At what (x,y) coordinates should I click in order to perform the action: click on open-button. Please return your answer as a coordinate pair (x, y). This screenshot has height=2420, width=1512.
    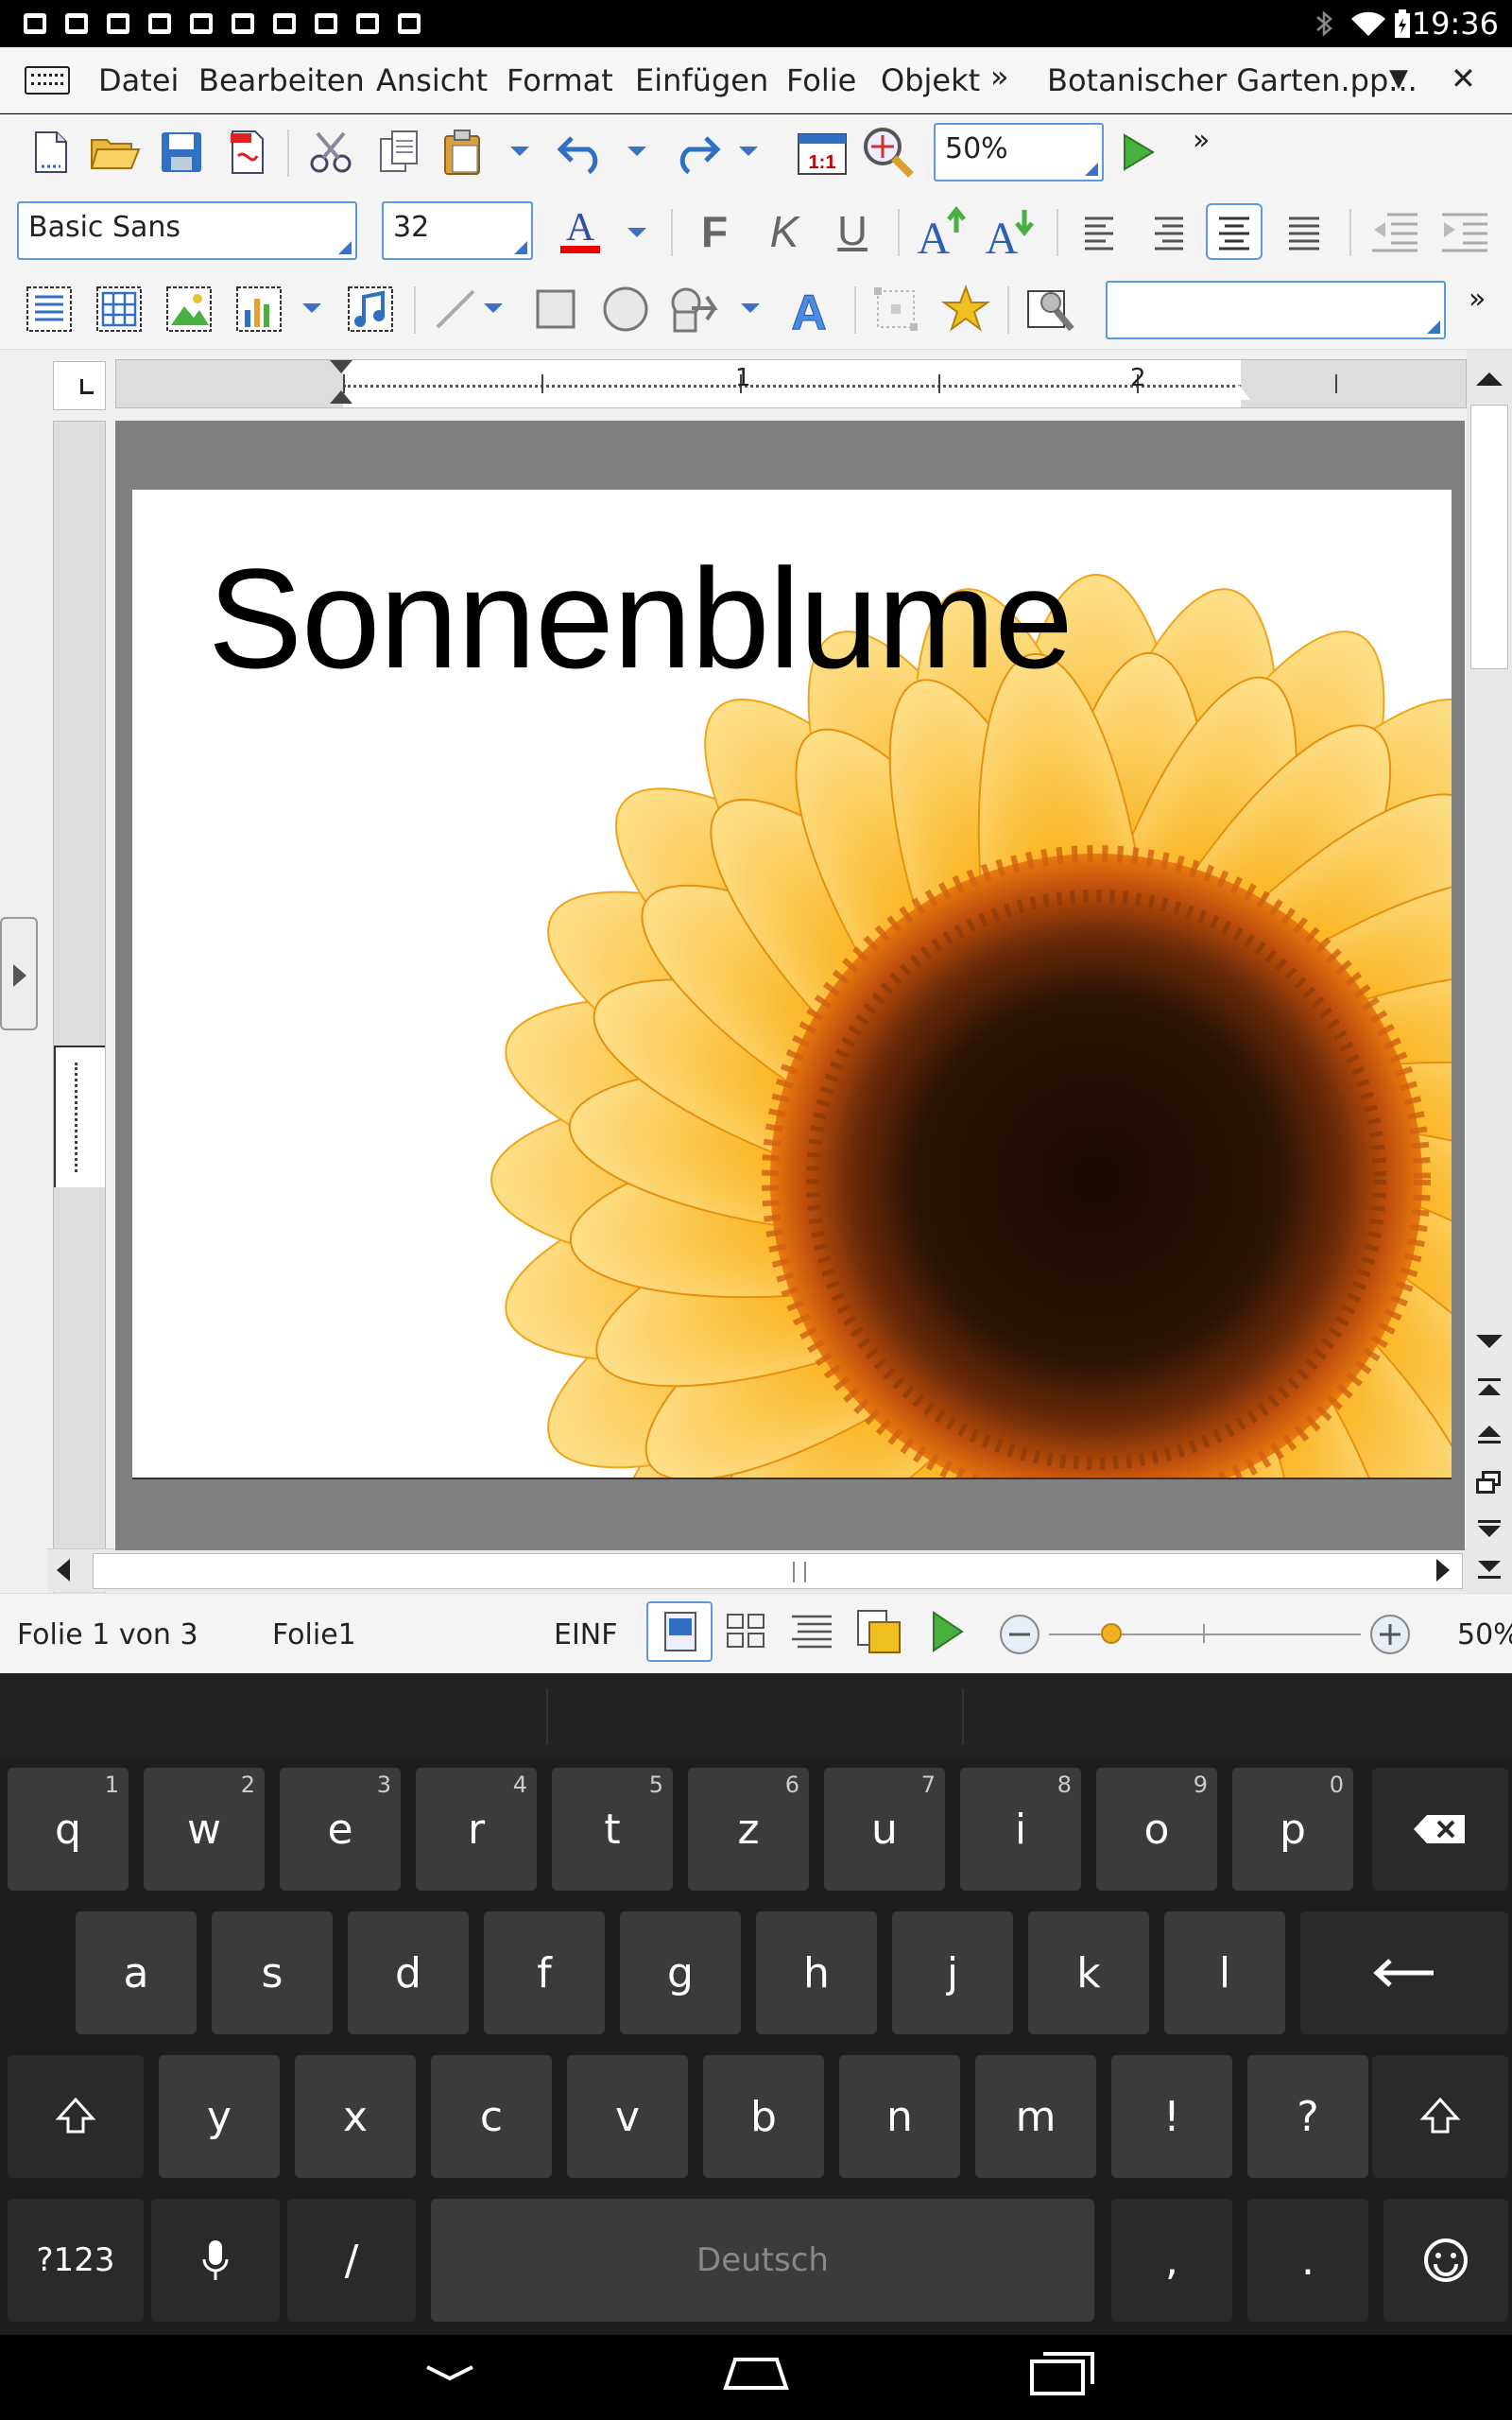
    Looking at the image, I should click on (115, 153).